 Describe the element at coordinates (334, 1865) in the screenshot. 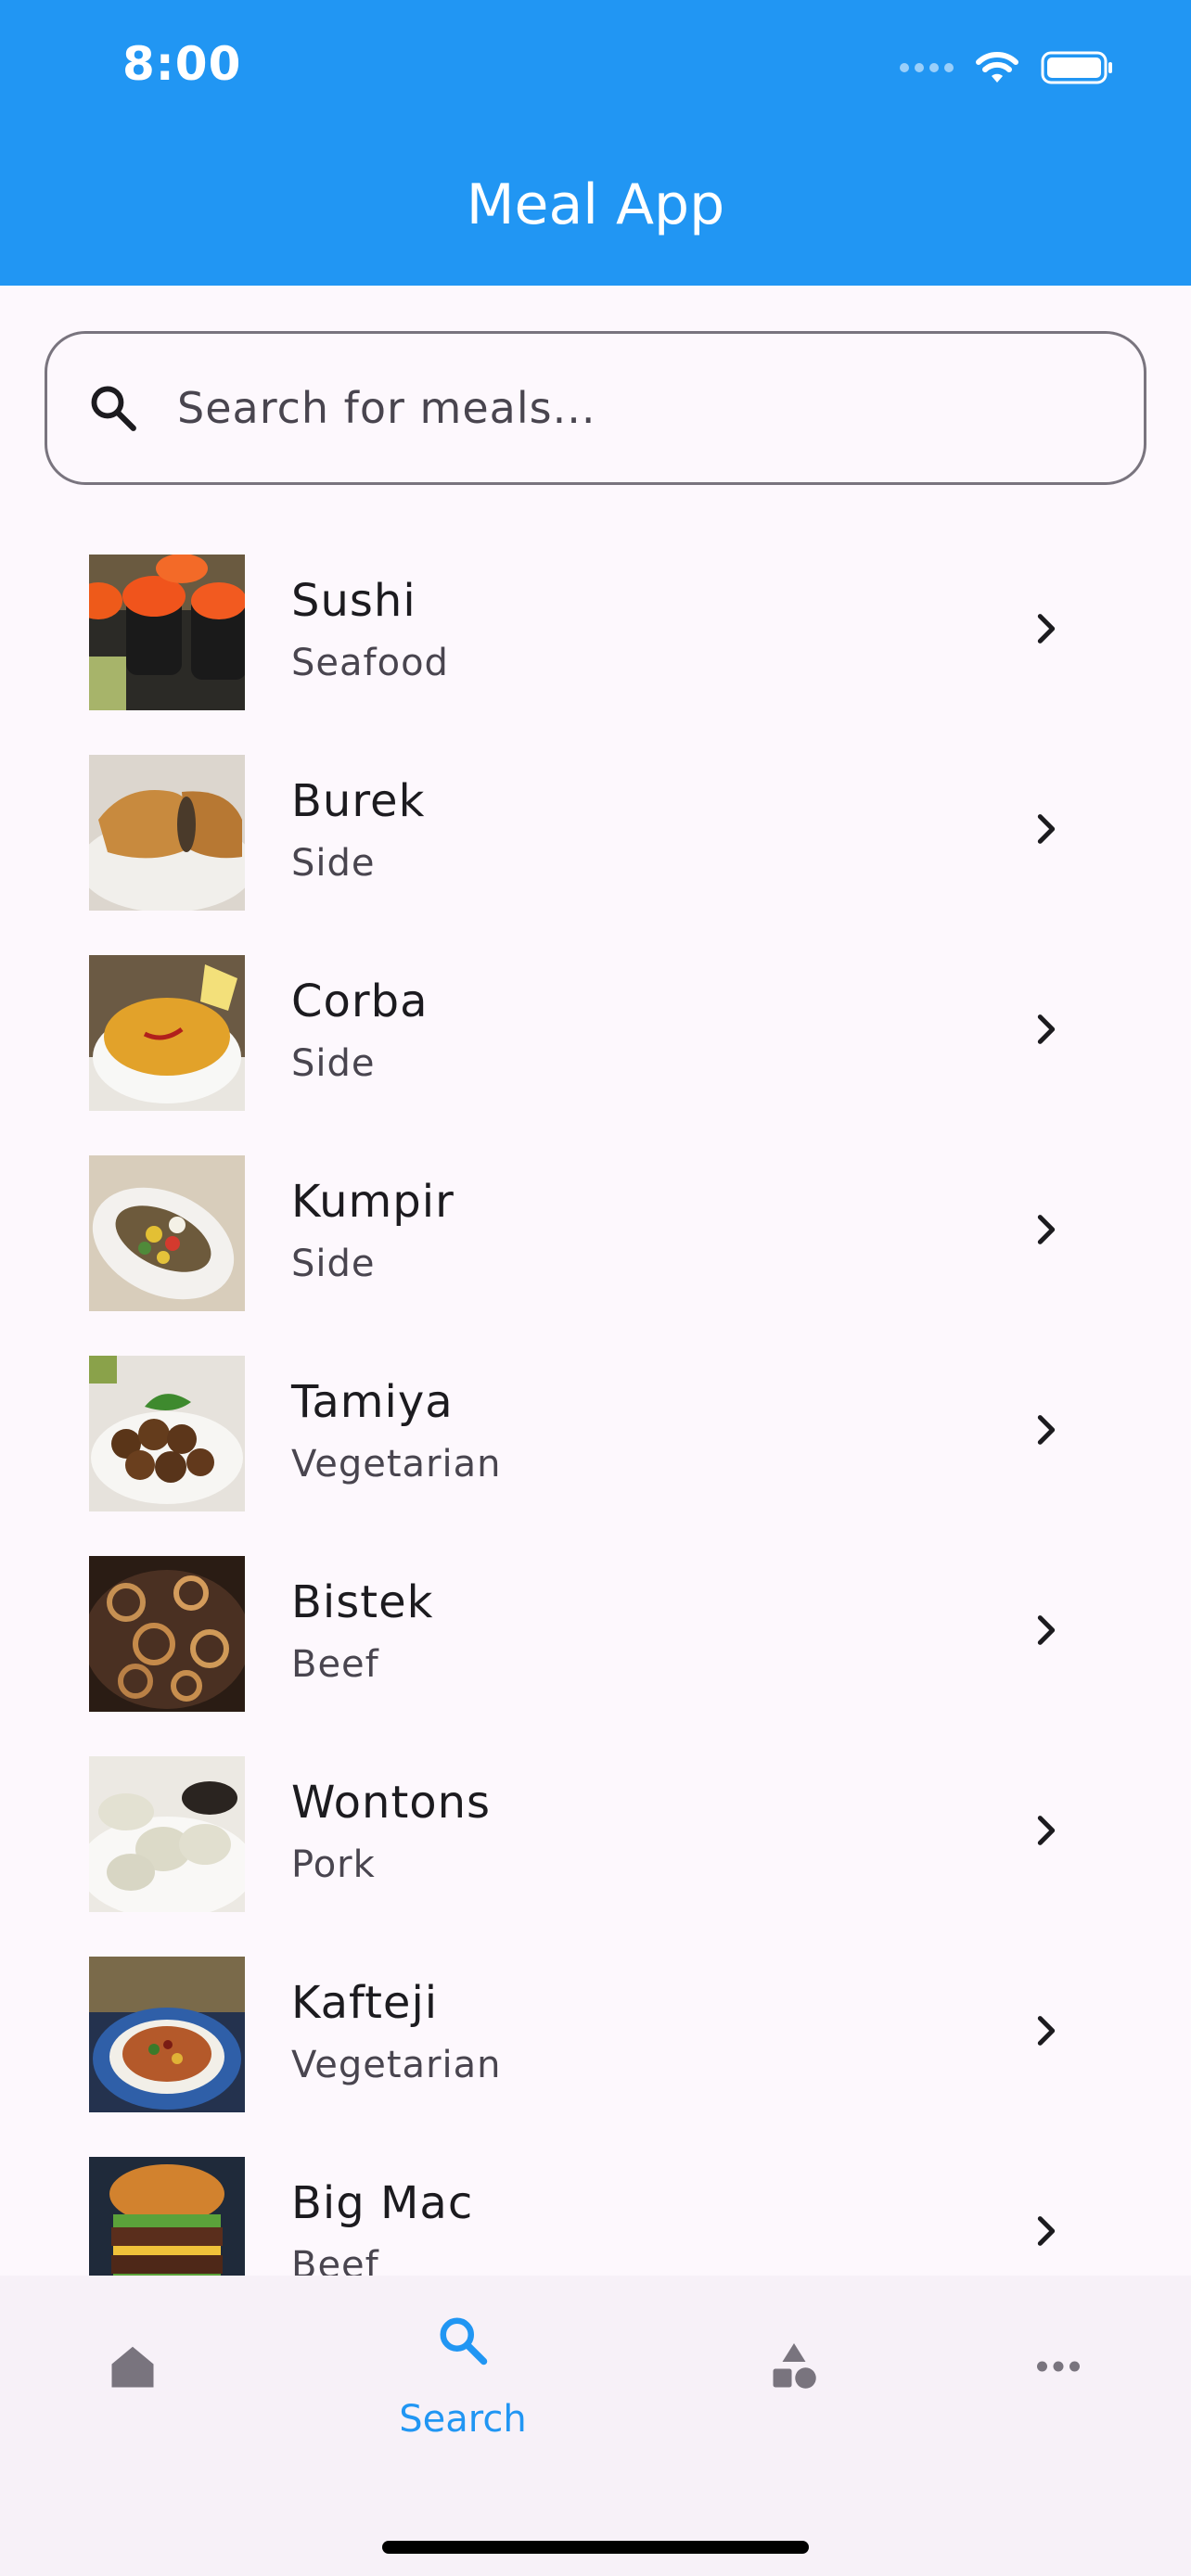

I see `meal-category: Pork` at that location.